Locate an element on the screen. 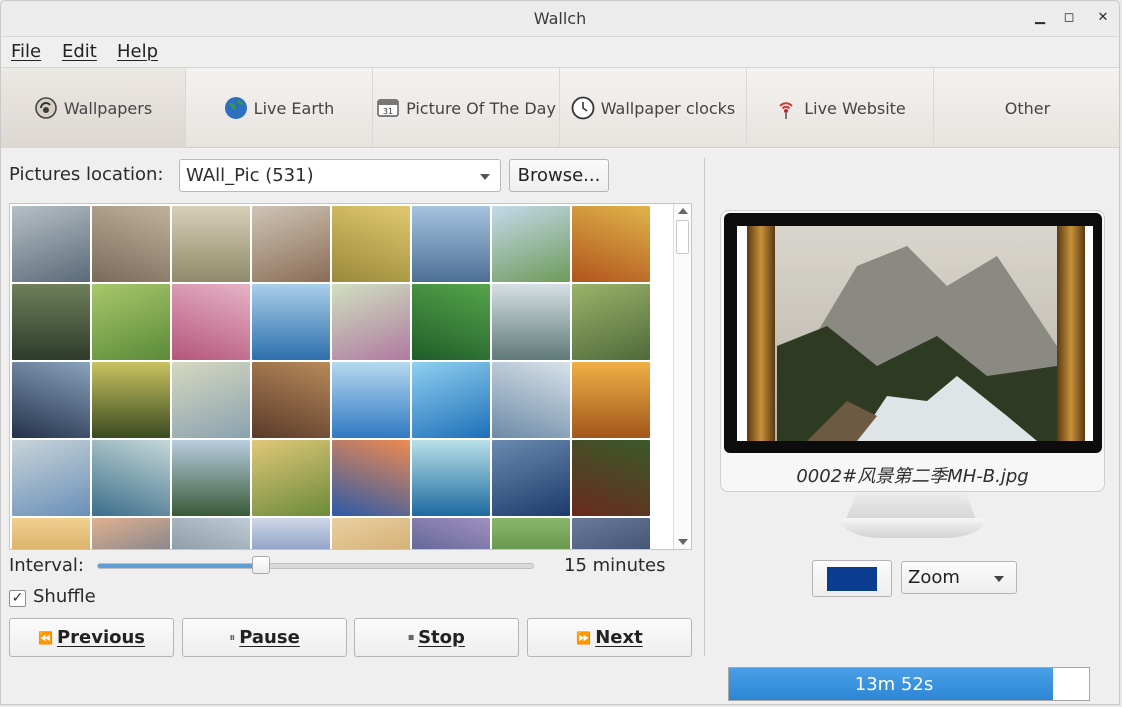 This screenshot has width=1122, height=707. shuffle-checkbox: ✓ is located at coordinates (17, 598).